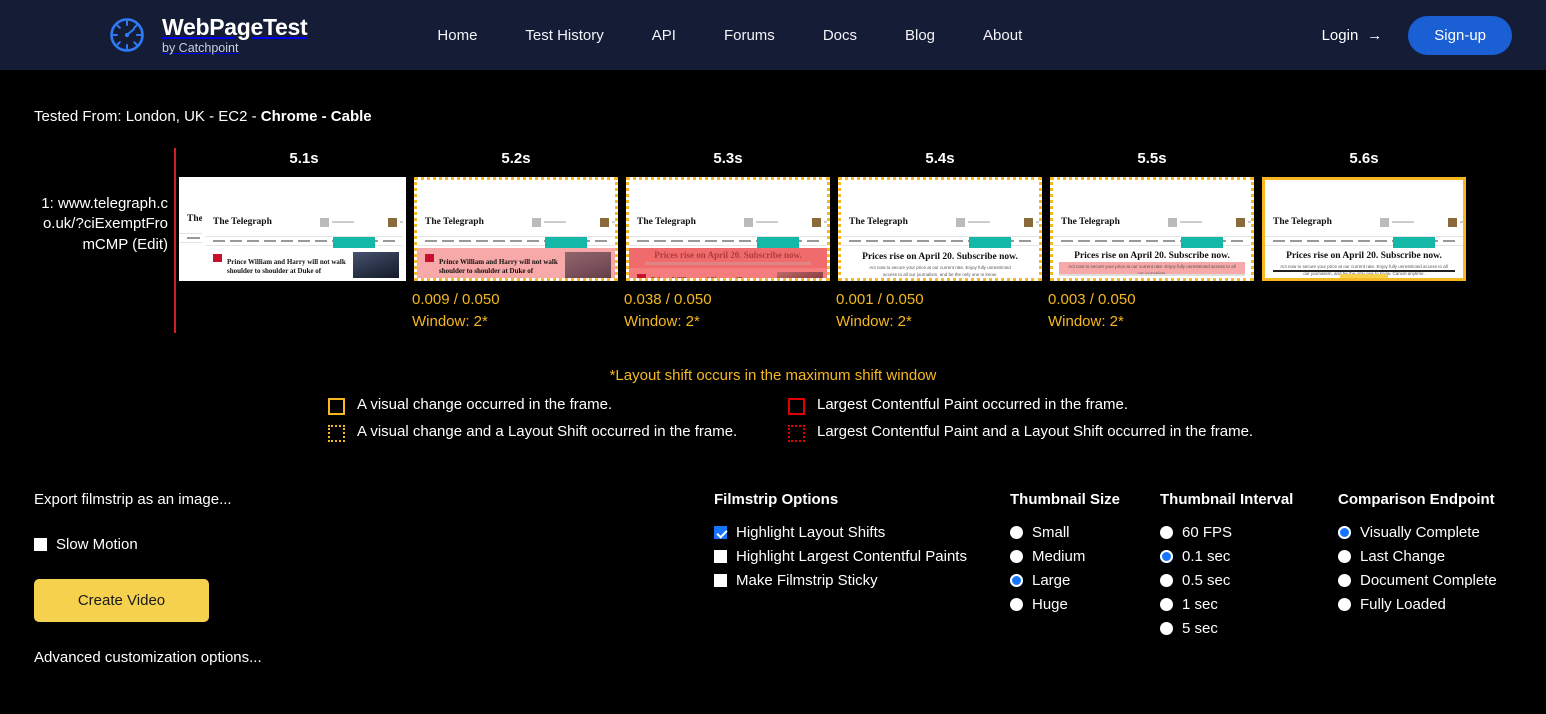 Image resolution: width=1546 pixels, height=714 pixels. Describe the element at coordinates (304, 158) in the screenshot. I see `frame-timestamp: 5.1s` at that location.